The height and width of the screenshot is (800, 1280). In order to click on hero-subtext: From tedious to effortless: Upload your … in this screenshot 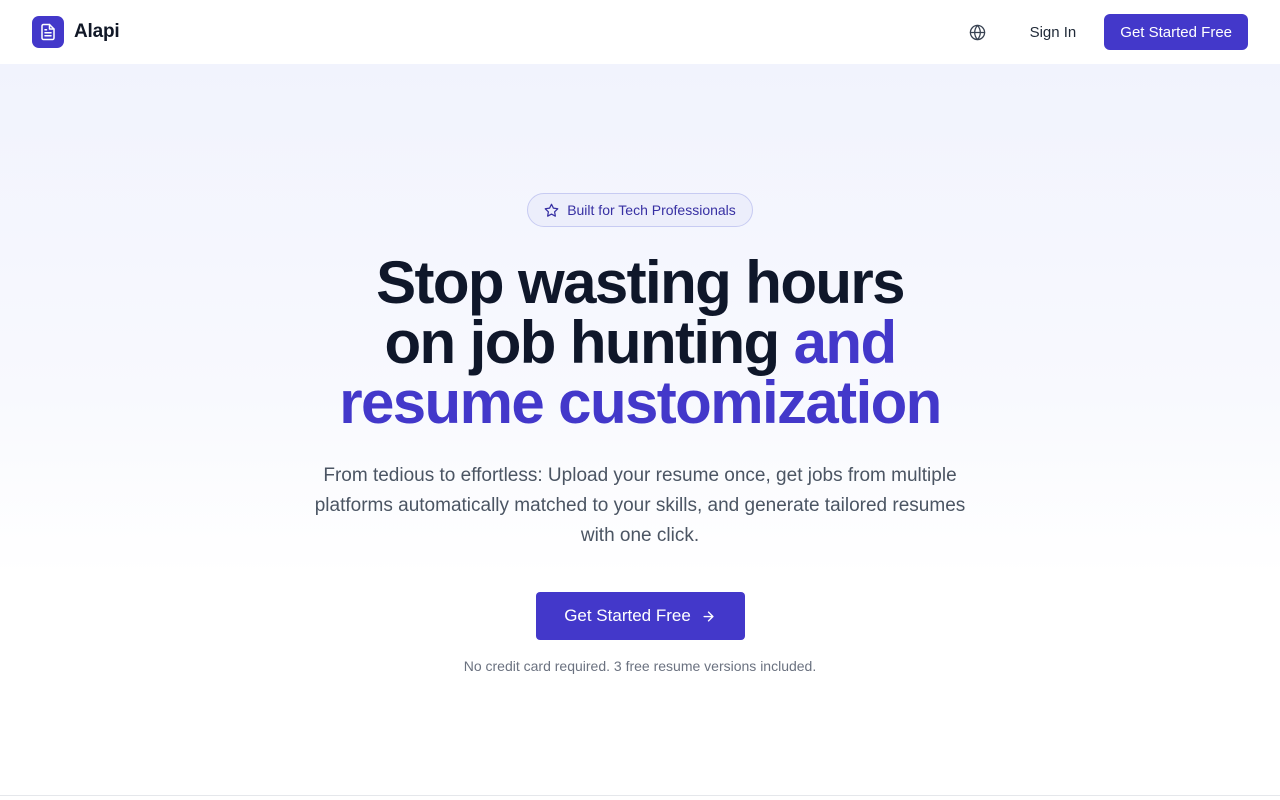, I will do `click(640, 505)`.